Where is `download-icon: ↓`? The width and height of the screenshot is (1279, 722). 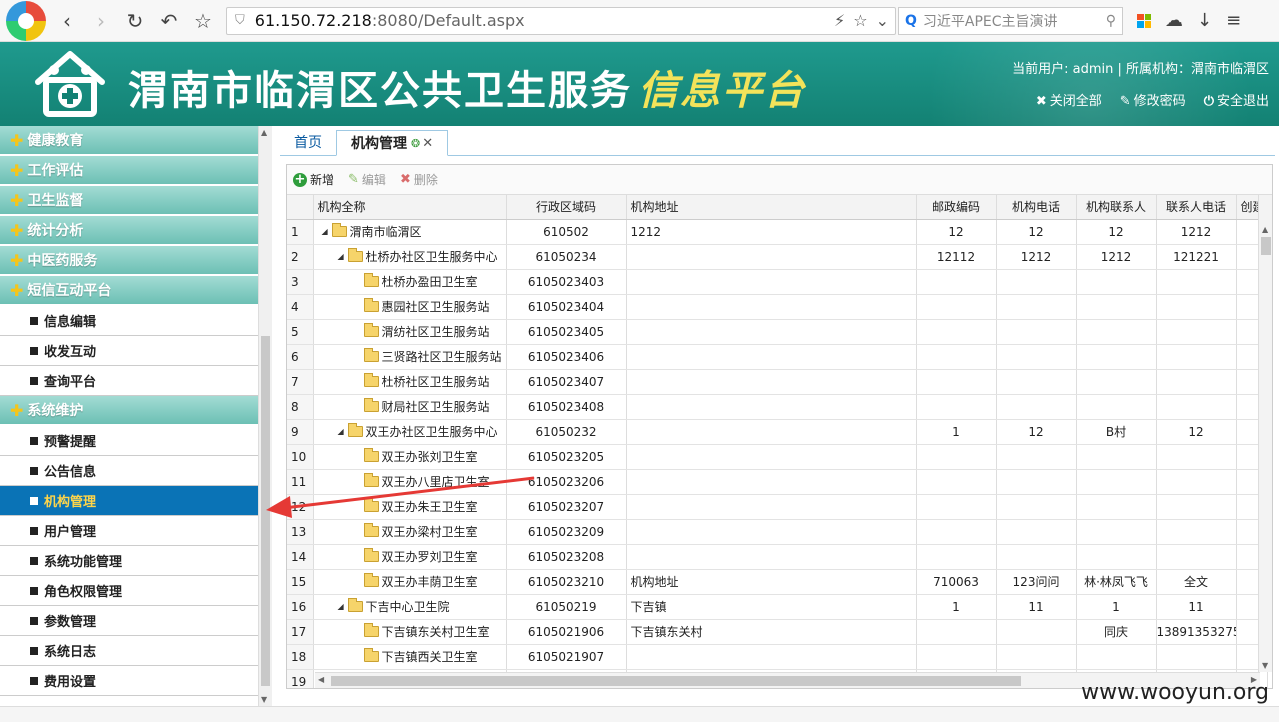 download-icon: ↓ is located at coordinates (1204, 20).